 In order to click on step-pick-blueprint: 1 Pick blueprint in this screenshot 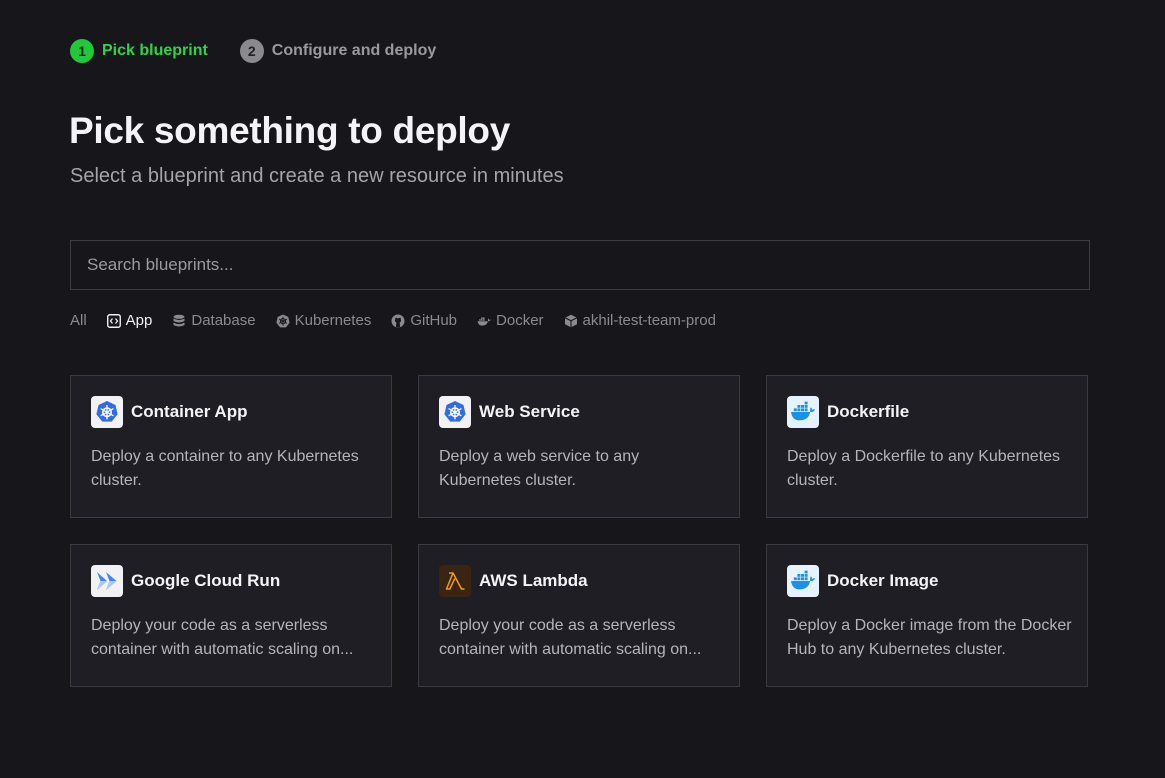, I will do `click(139, 51)`.